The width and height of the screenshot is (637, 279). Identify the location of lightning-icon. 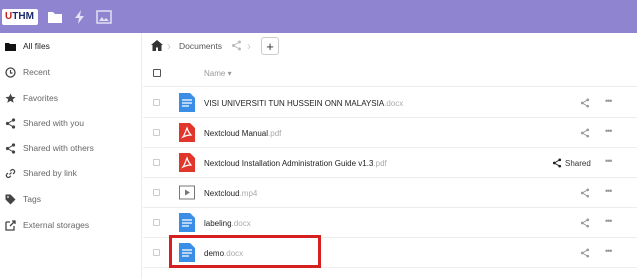
(80, 17).